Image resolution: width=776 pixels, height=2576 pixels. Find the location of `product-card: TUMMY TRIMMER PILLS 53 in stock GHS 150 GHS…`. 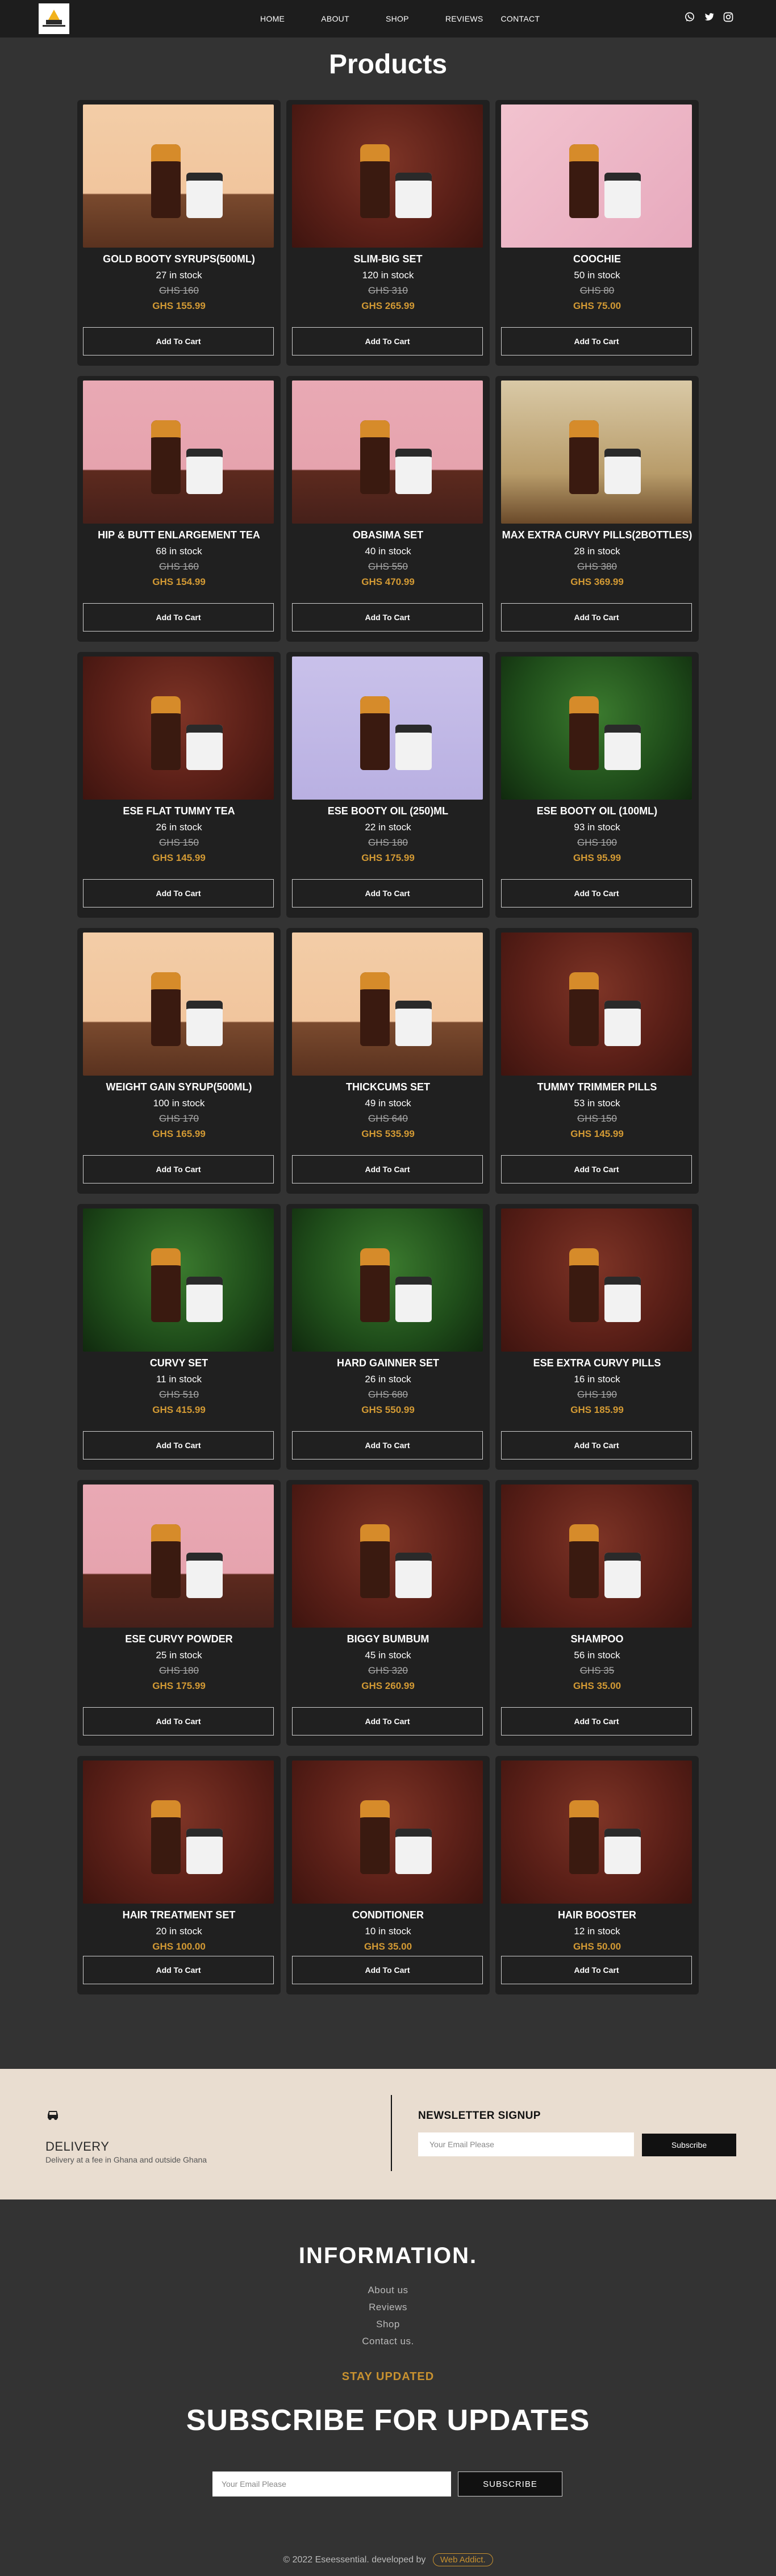

product-card: TUMMY TRIMMER PILLS 53 in stock GHS 150 GHS… is located at coordinates (597, 1061).